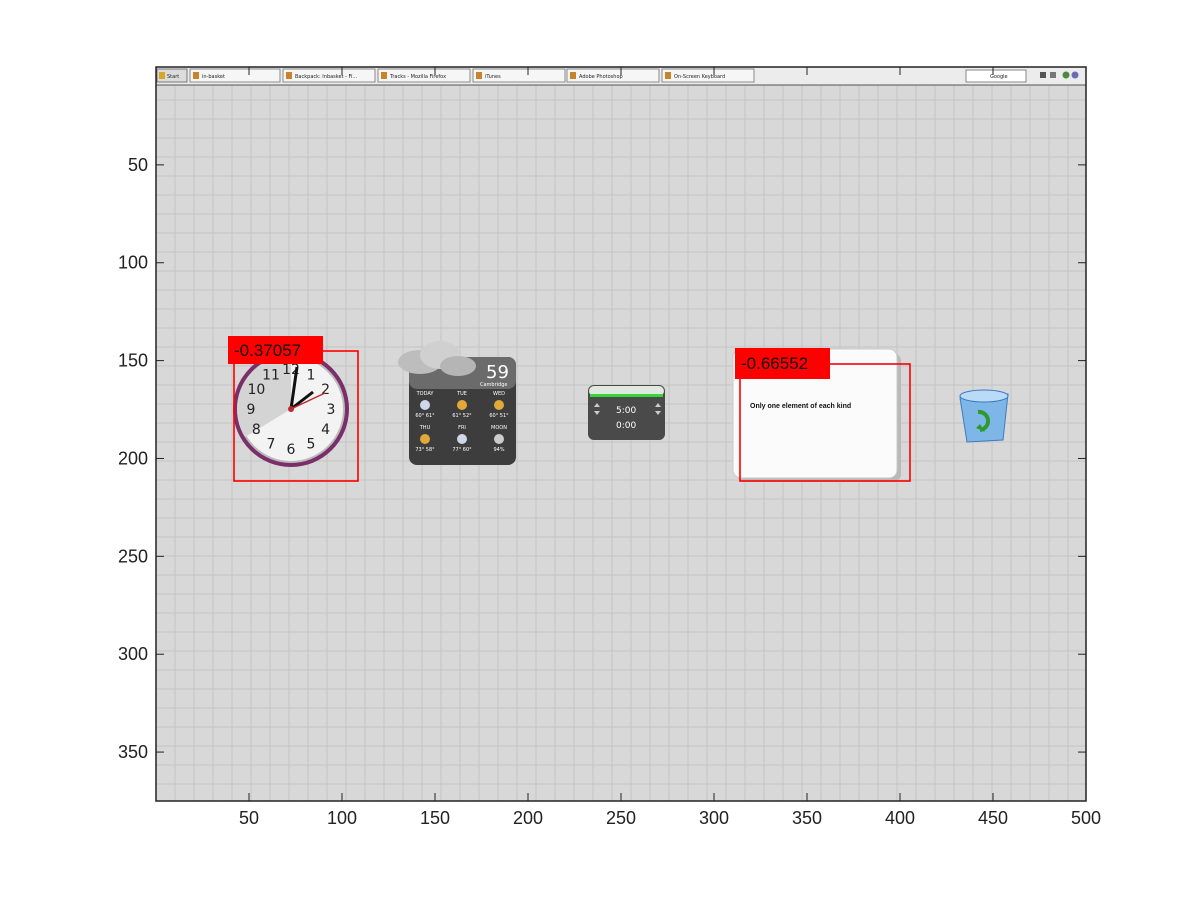 Image resolution: width=1200 pixels, height=900 pixels. What do you see at coordinates (133, 752) in the screenshot?
I see `y-tick-label: 350` at bounding box center [133, 752].